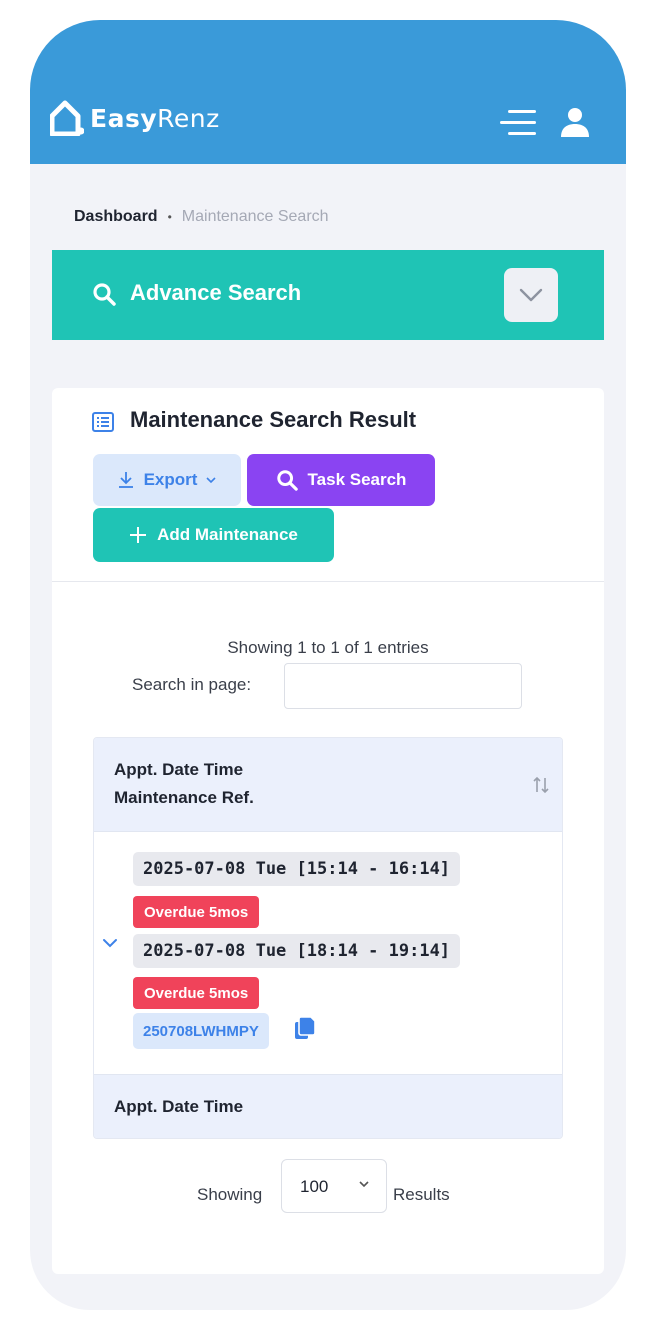 Image resolution: width=655 pixels, height=1335 pixels. I want to click on column-header-appt-date-time: Appt. Date Time, so click(179, 769).